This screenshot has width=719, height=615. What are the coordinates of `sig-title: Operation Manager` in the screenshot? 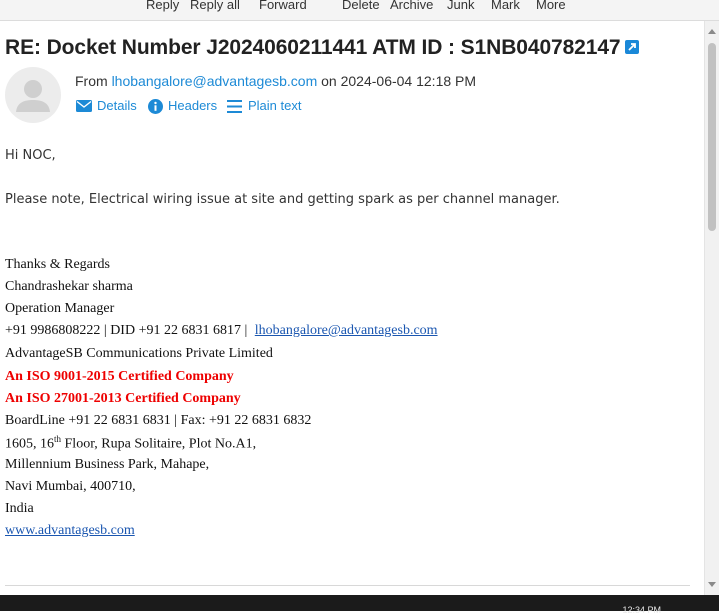 It's located at (60, 308).